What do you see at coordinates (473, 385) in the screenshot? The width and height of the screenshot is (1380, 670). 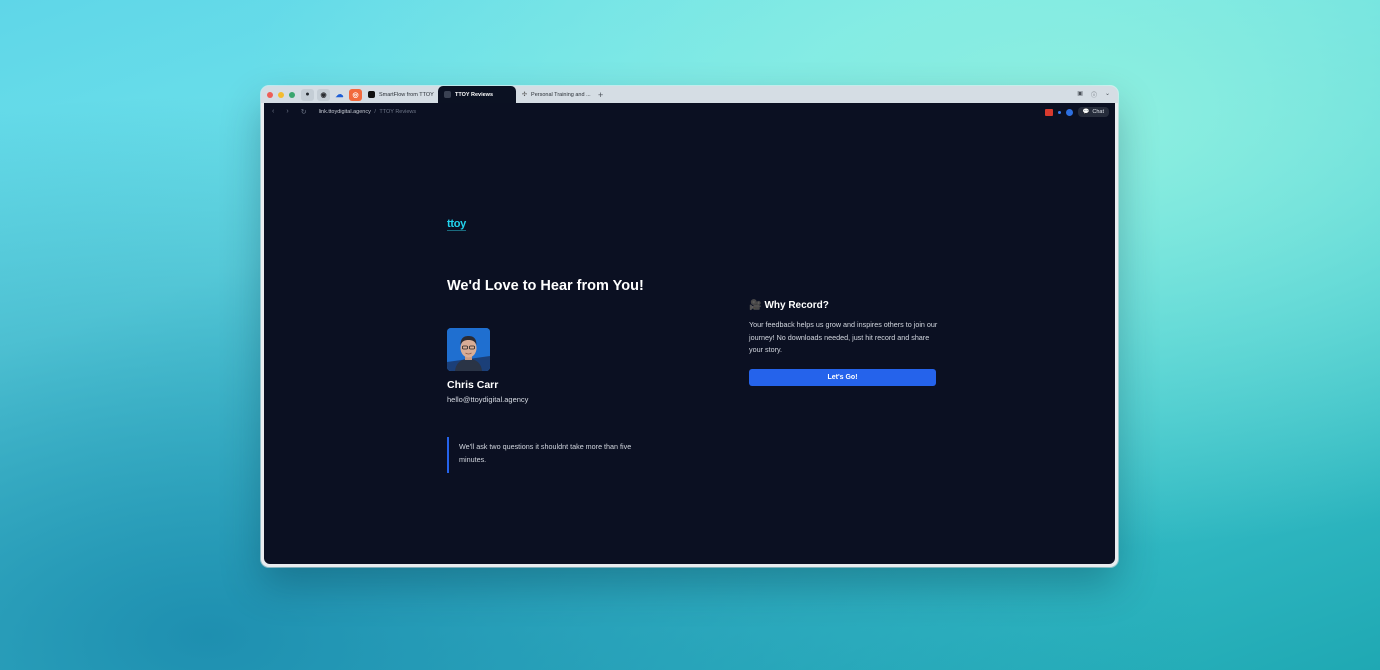 I see `contact-name: Chris Carr` at bounding box center [473, 385].